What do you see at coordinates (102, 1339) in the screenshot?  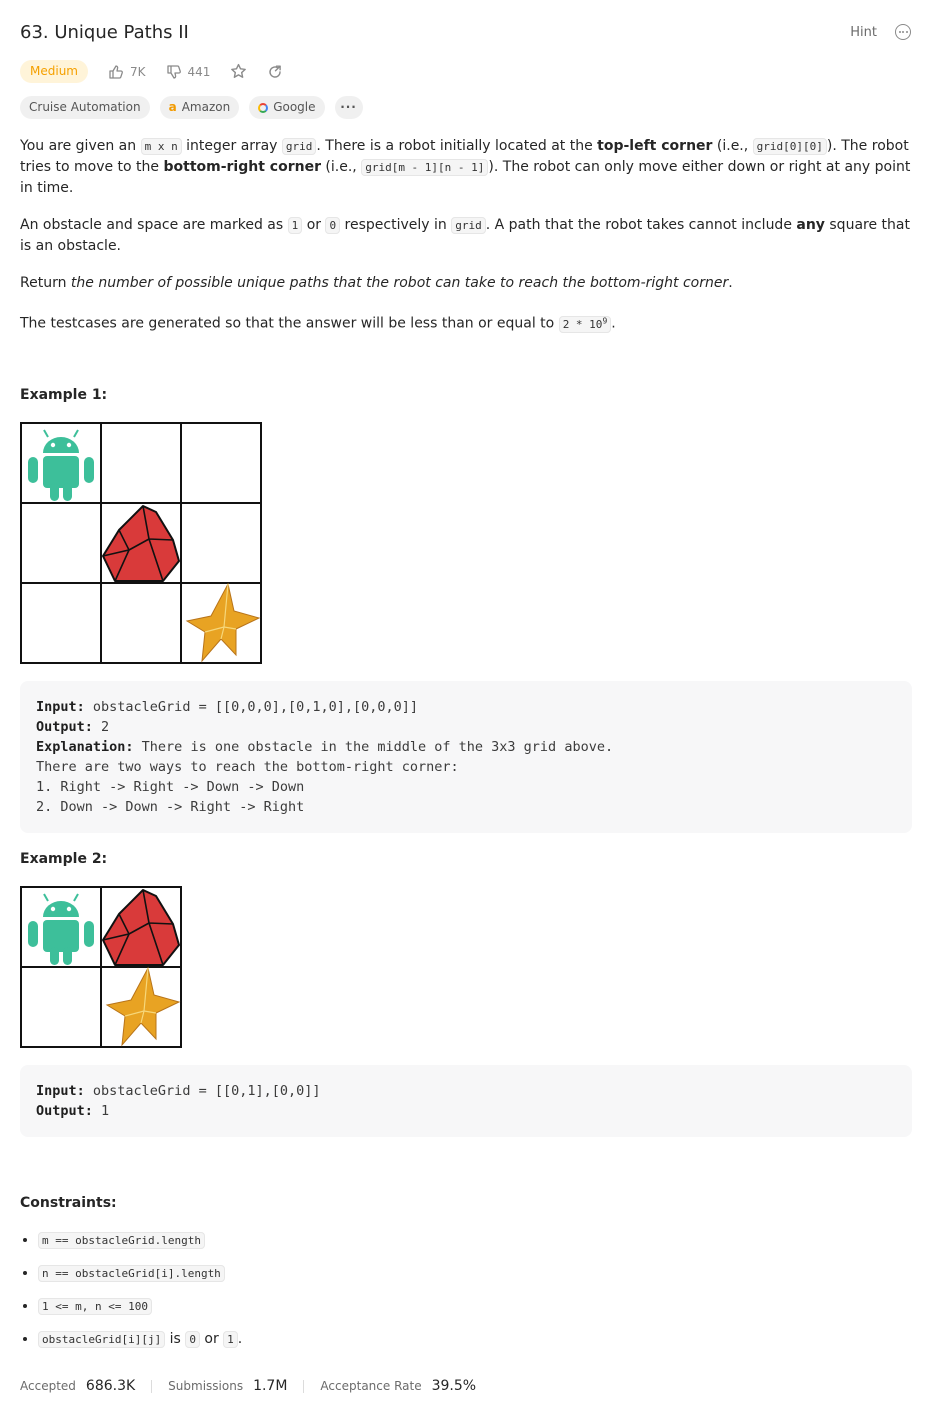 I see `constraint-code: obstacleGrid[i][j]` at bounding box center [102, 1339].